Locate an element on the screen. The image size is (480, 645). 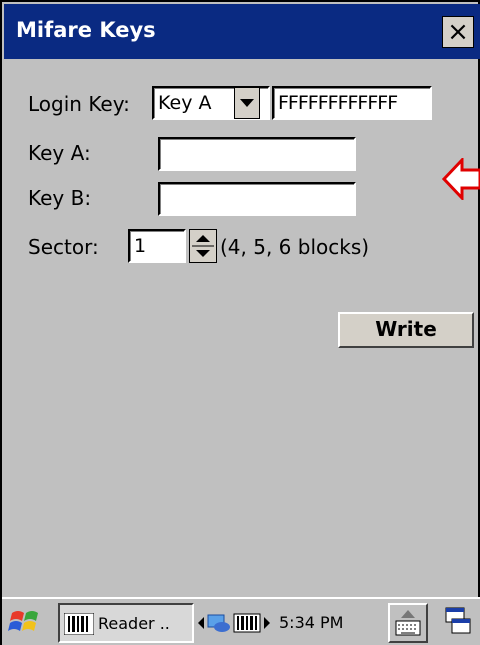
close-button: × is located at coordinates (458, 32).